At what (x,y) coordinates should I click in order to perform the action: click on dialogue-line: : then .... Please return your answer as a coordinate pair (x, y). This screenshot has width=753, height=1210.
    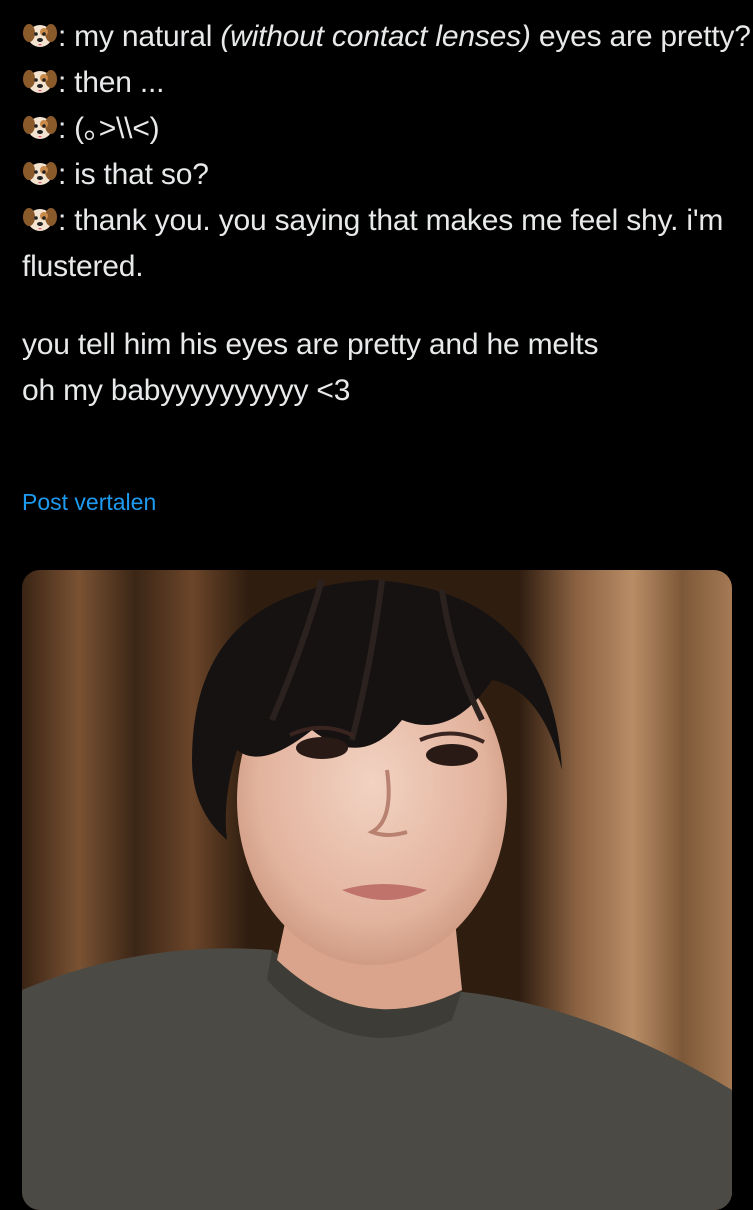
    Looking at the image, I should click on (379, 83).